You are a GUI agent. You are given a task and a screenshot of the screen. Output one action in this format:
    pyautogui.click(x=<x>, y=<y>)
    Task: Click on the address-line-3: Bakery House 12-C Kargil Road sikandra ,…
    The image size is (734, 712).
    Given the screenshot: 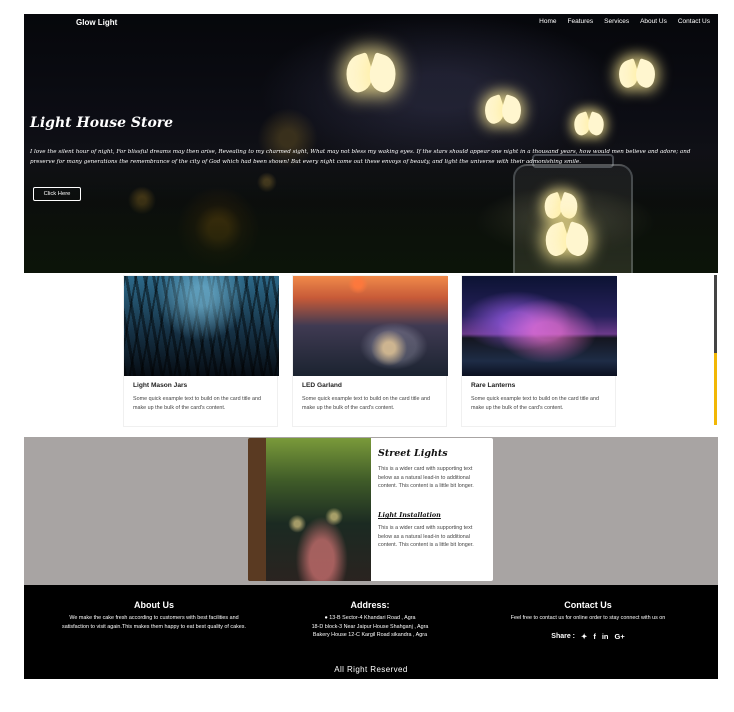 What is the action you would take?
    pyautogui.click(x=370, y=635)
    